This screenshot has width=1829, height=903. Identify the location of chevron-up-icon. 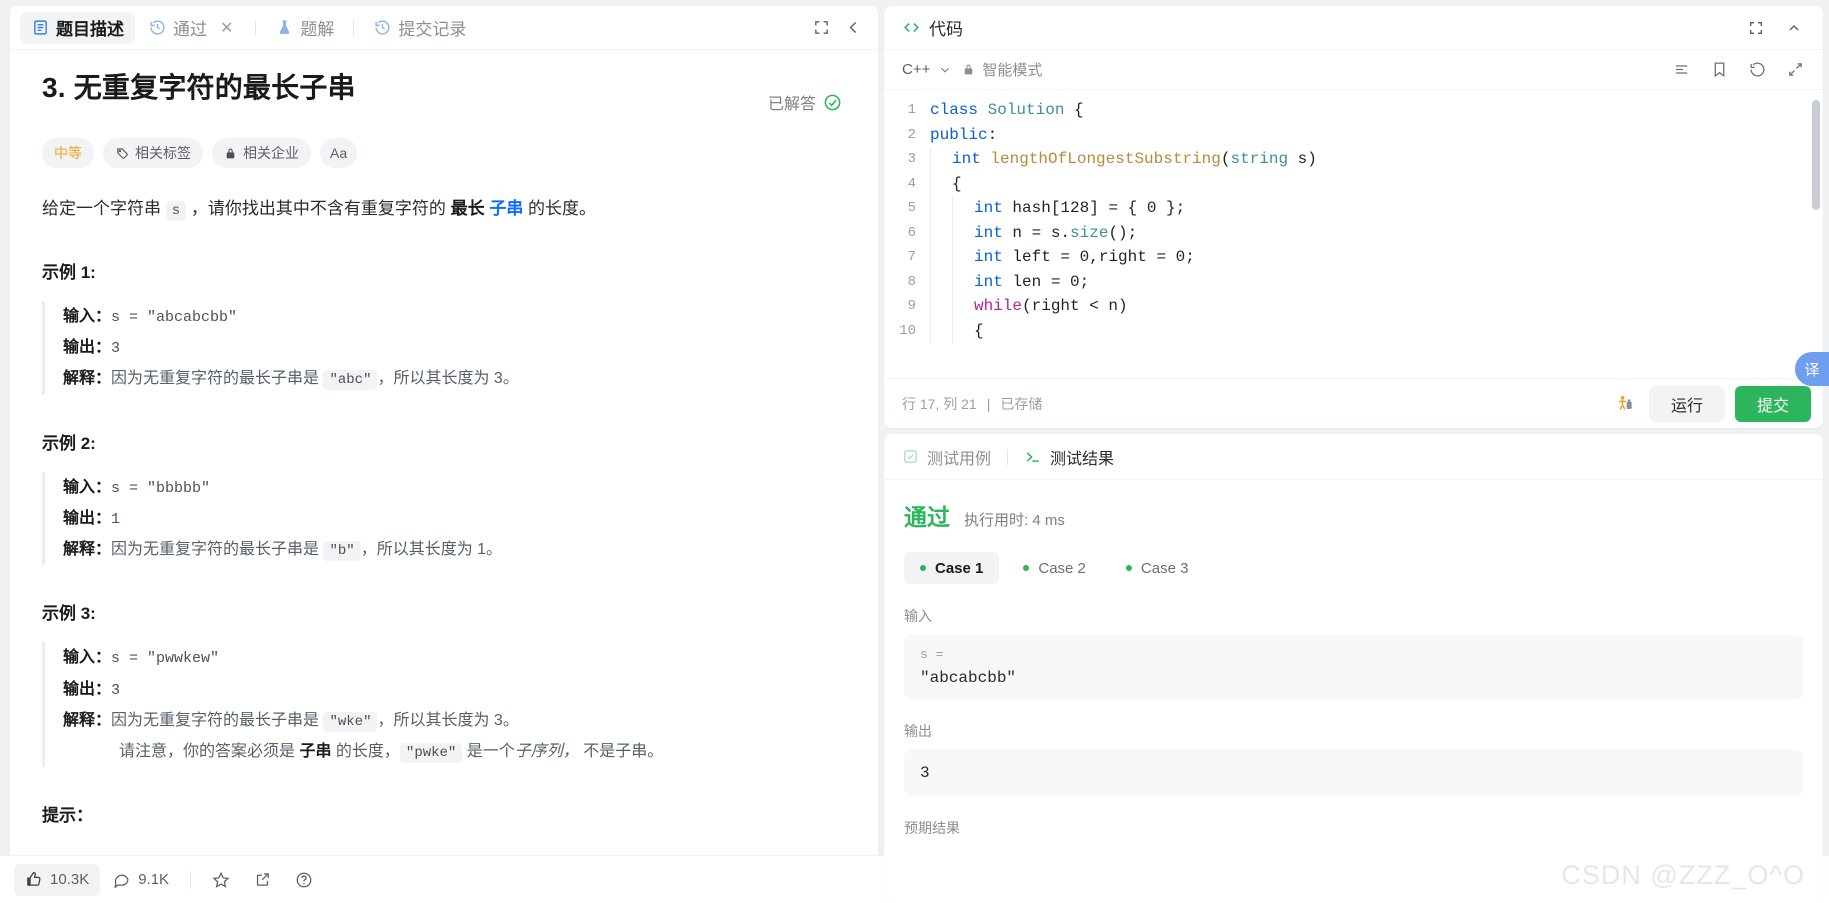
(1794, 28).